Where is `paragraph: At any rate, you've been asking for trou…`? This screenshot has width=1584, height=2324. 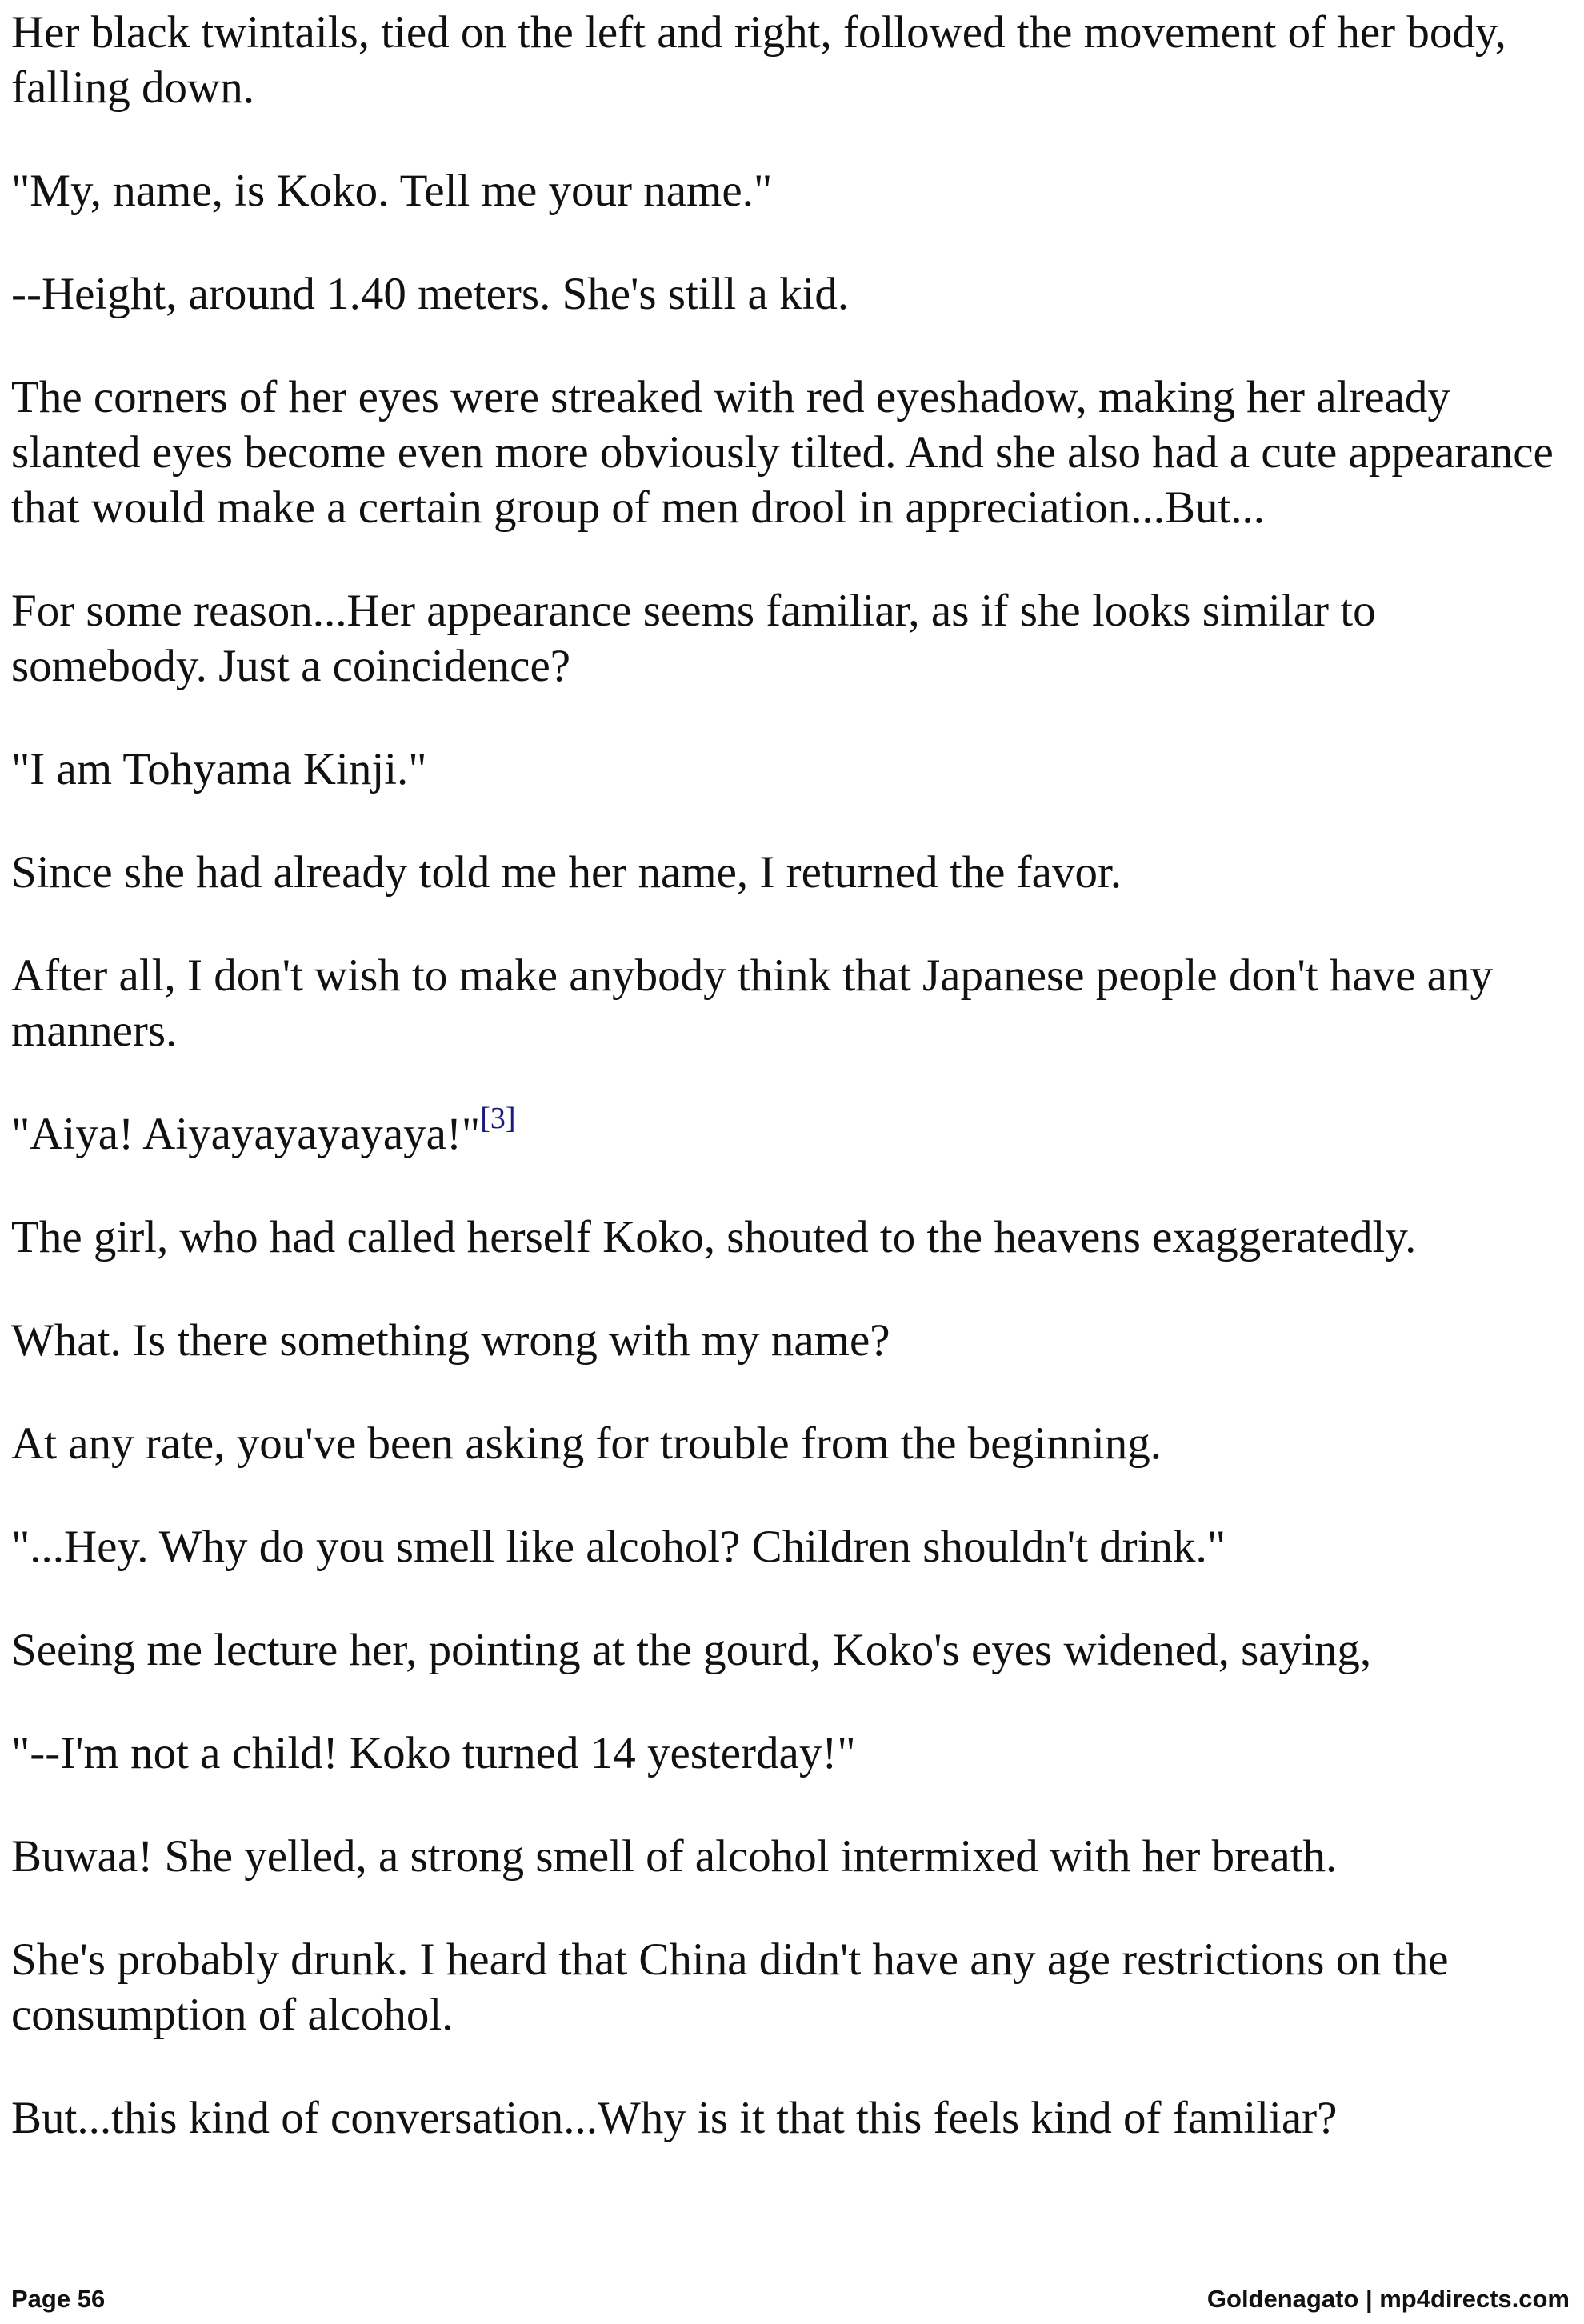 paragraph: At any rate, you've been asking for trou… is located at coordinates (586, 1443).